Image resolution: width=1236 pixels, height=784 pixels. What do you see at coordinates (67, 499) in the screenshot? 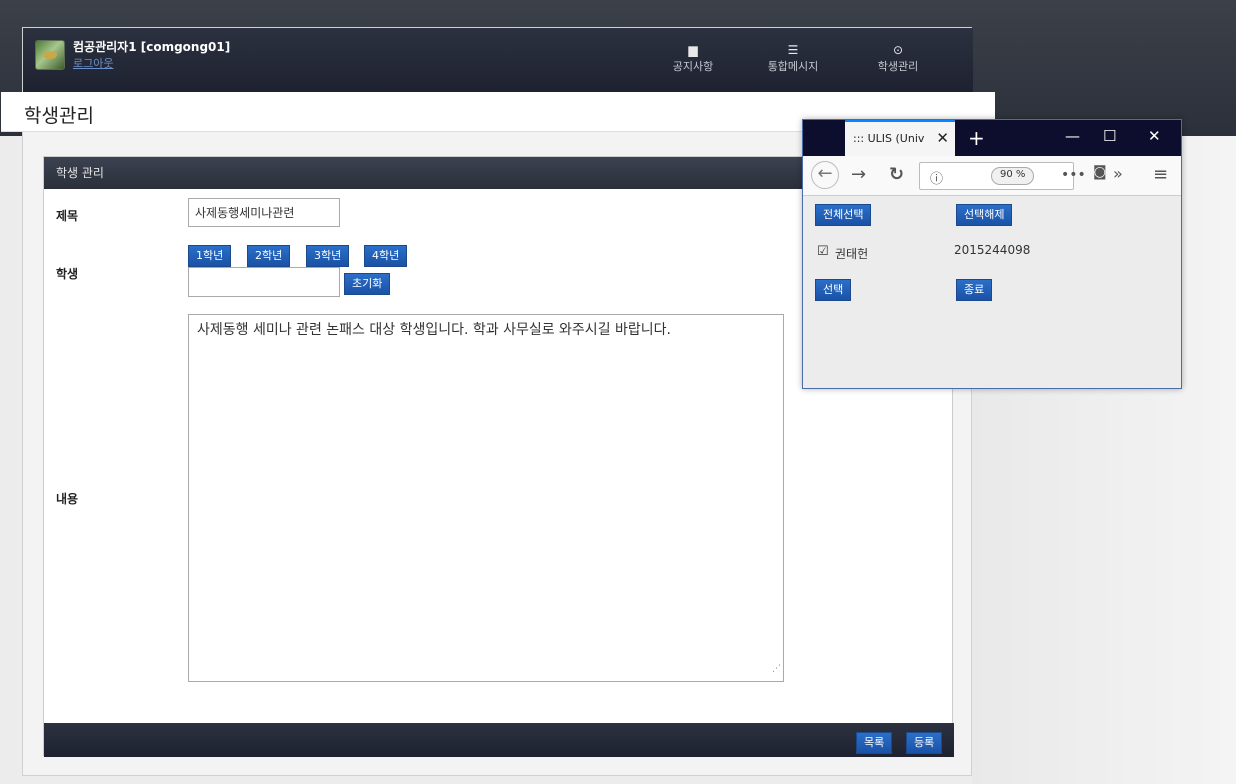
I see `content-label: 내용` at bounding box center [67, 499].